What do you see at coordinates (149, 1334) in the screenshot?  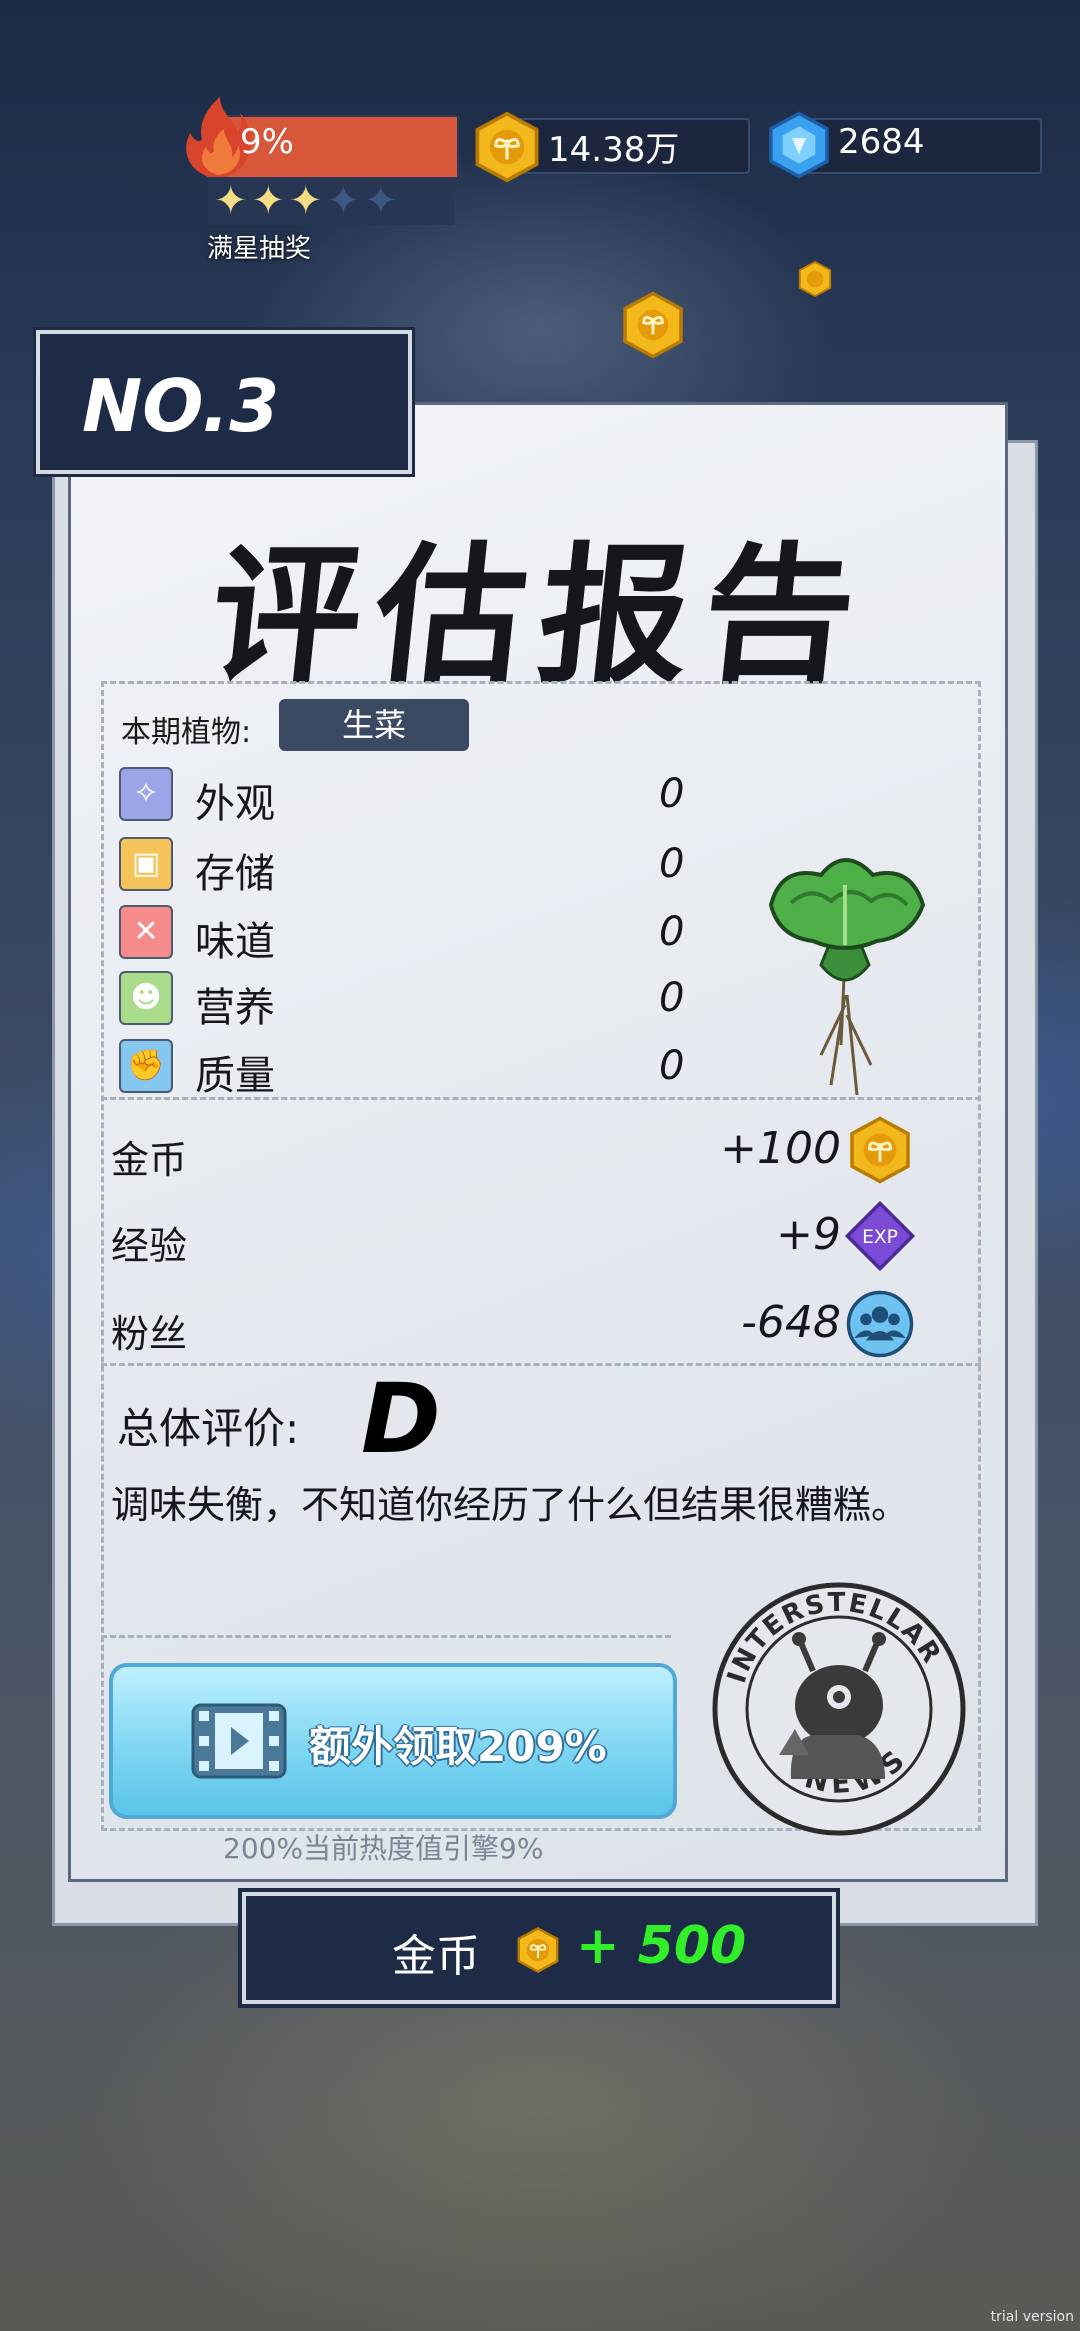 I see `reward-label: 粉丝` at bounding box center [149, 1334].